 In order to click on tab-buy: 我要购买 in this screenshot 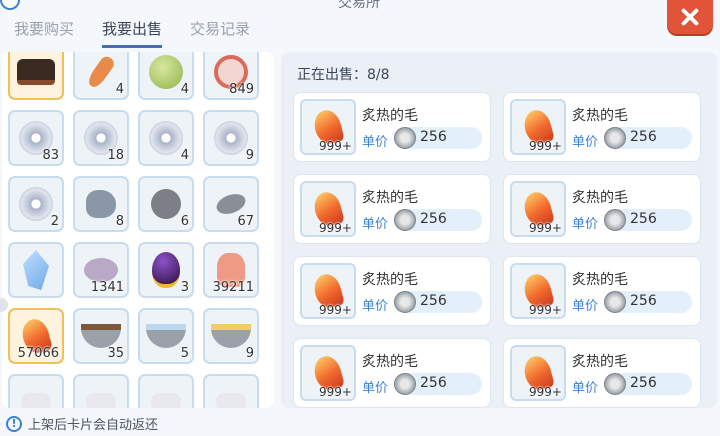, I will do `click(44, 33)`.